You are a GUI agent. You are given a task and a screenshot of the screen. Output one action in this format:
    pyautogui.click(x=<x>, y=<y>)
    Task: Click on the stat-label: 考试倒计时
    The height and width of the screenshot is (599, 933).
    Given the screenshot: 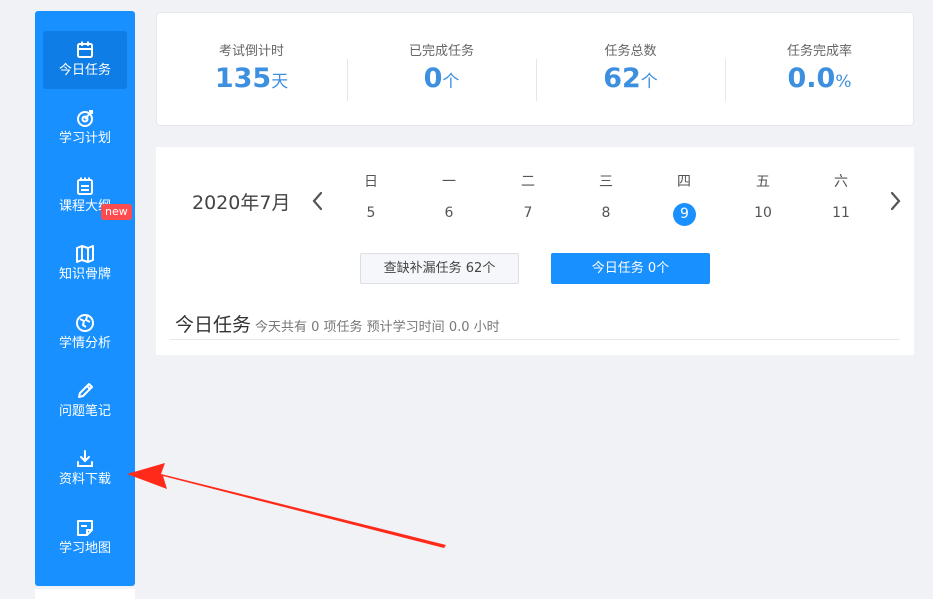 What is the action you would take?
    pyautogui.click(x=251, y=51)
    